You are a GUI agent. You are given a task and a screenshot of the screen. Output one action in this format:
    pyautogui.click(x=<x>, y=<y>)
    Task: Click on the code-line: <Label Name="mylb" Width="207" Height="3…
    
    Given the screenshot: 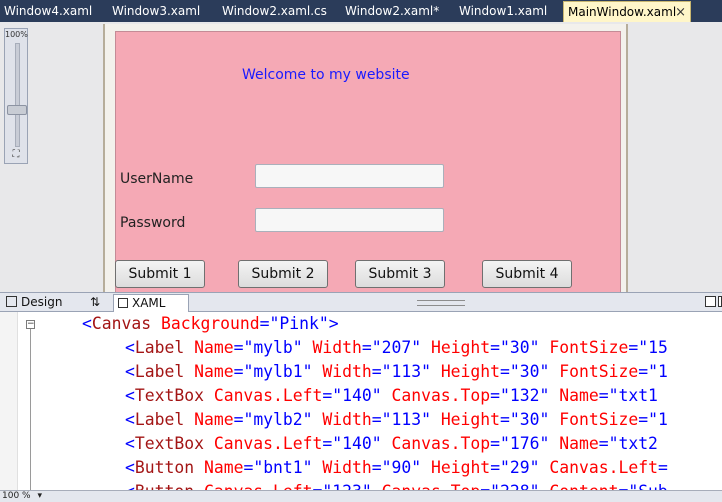 What is the action you would take?
    pyautogui.click(x=396, y=348)
    